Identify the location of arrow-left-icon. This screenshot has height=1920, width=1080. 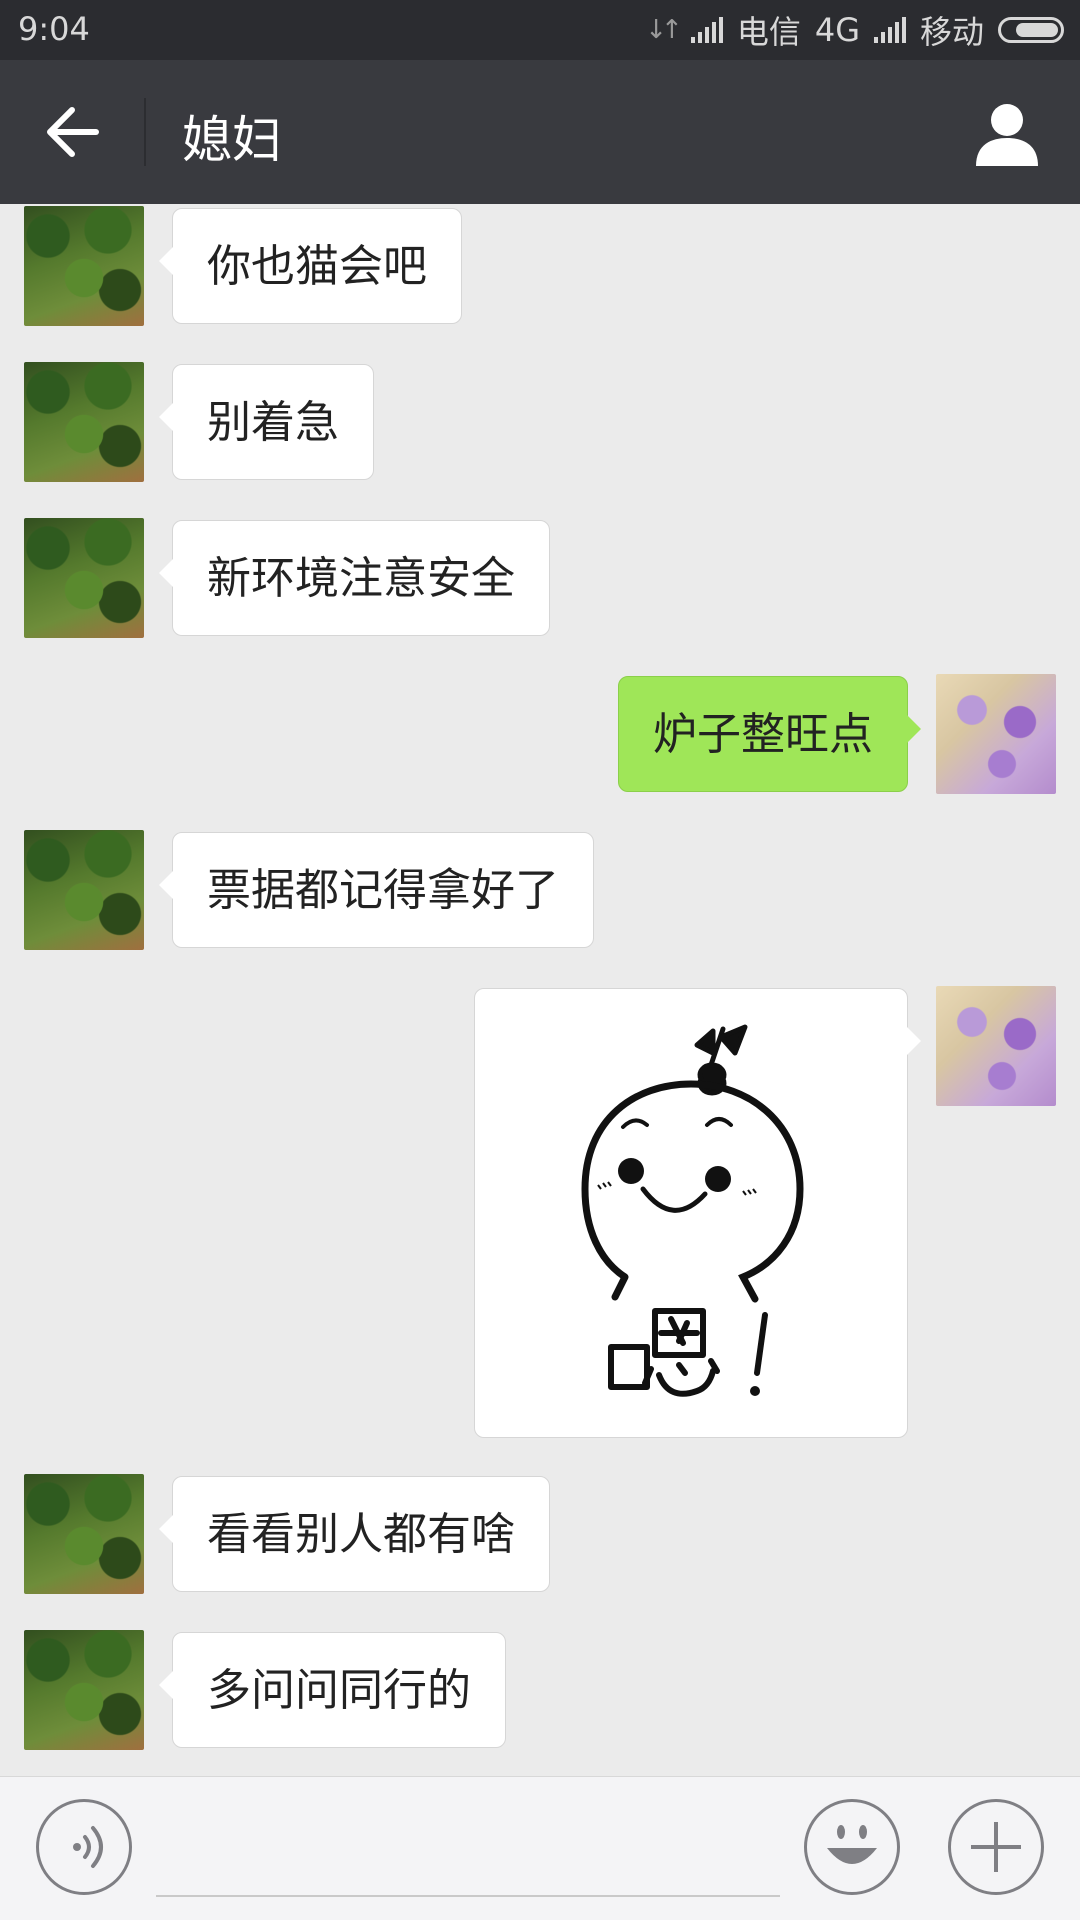
(73, 132).